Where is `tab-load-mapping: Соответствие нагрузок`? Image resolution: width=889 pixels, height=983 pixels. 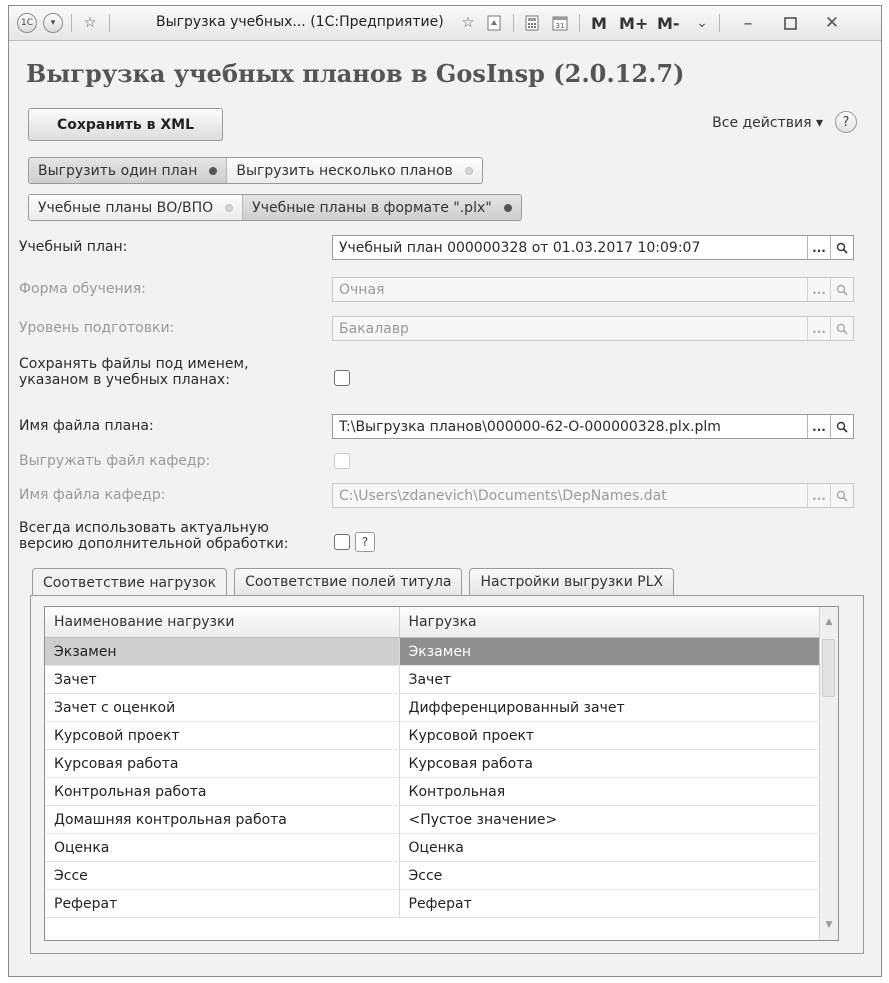
tab-load-mapping: Соответствие нагрузок is located at coordinates (130, 582).